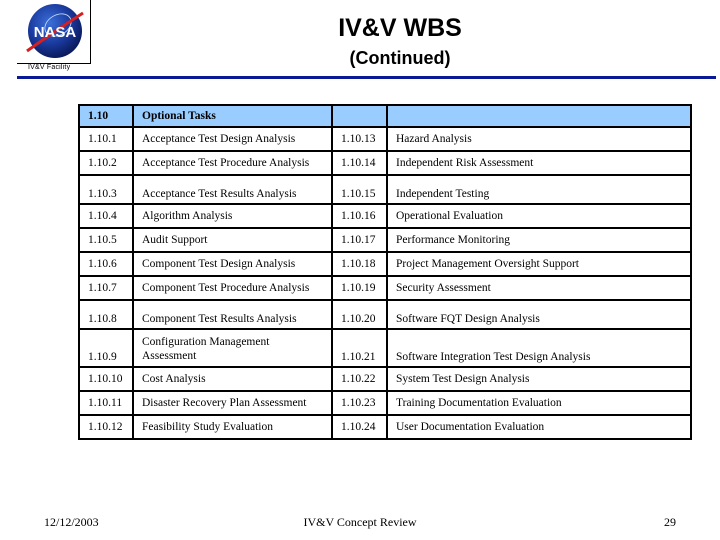  I want to click on task-number: 1.10.9, so click(106, 348).